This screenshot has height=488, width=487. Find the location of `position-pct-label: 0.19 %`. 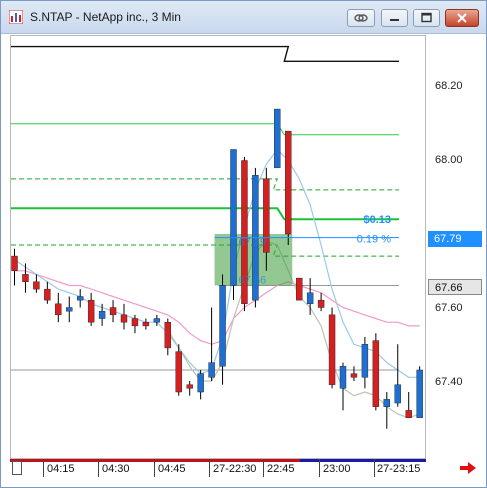

position-pct-label: 0.19 % is located at coordinates (374, 240).